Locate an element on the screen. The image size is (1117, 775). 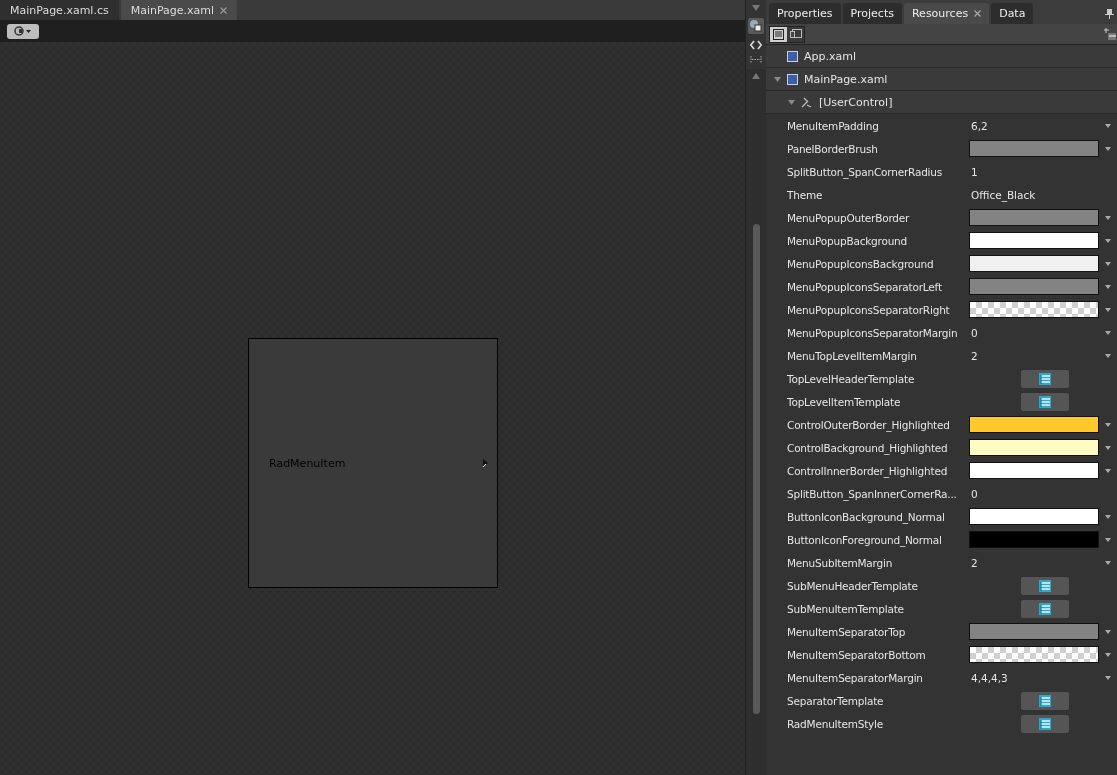
panel-tab: Projects is located at coordinates (872, 13).